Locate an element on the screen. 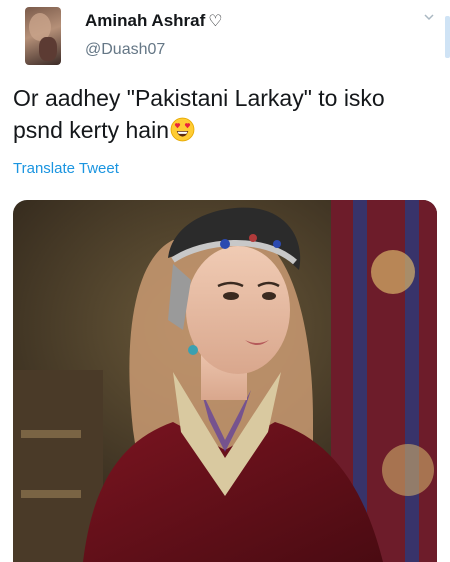  avatar is located at coordinates (43, 36).